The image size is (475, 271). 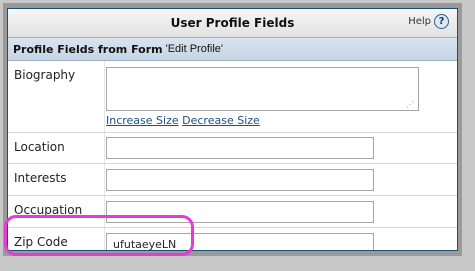 I want to click on resize-grip-icon: ⋰, so click(x=410, y=104).